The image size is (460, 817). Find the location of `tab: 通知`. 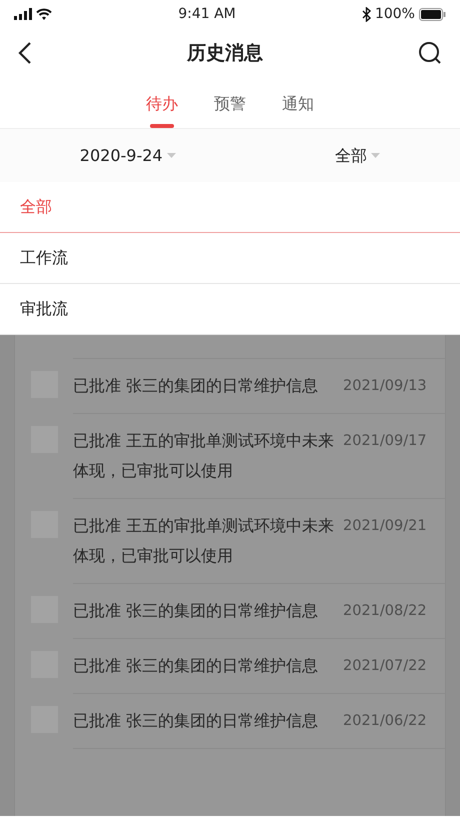

tab: 通知 is located at coordinates (298, 104).